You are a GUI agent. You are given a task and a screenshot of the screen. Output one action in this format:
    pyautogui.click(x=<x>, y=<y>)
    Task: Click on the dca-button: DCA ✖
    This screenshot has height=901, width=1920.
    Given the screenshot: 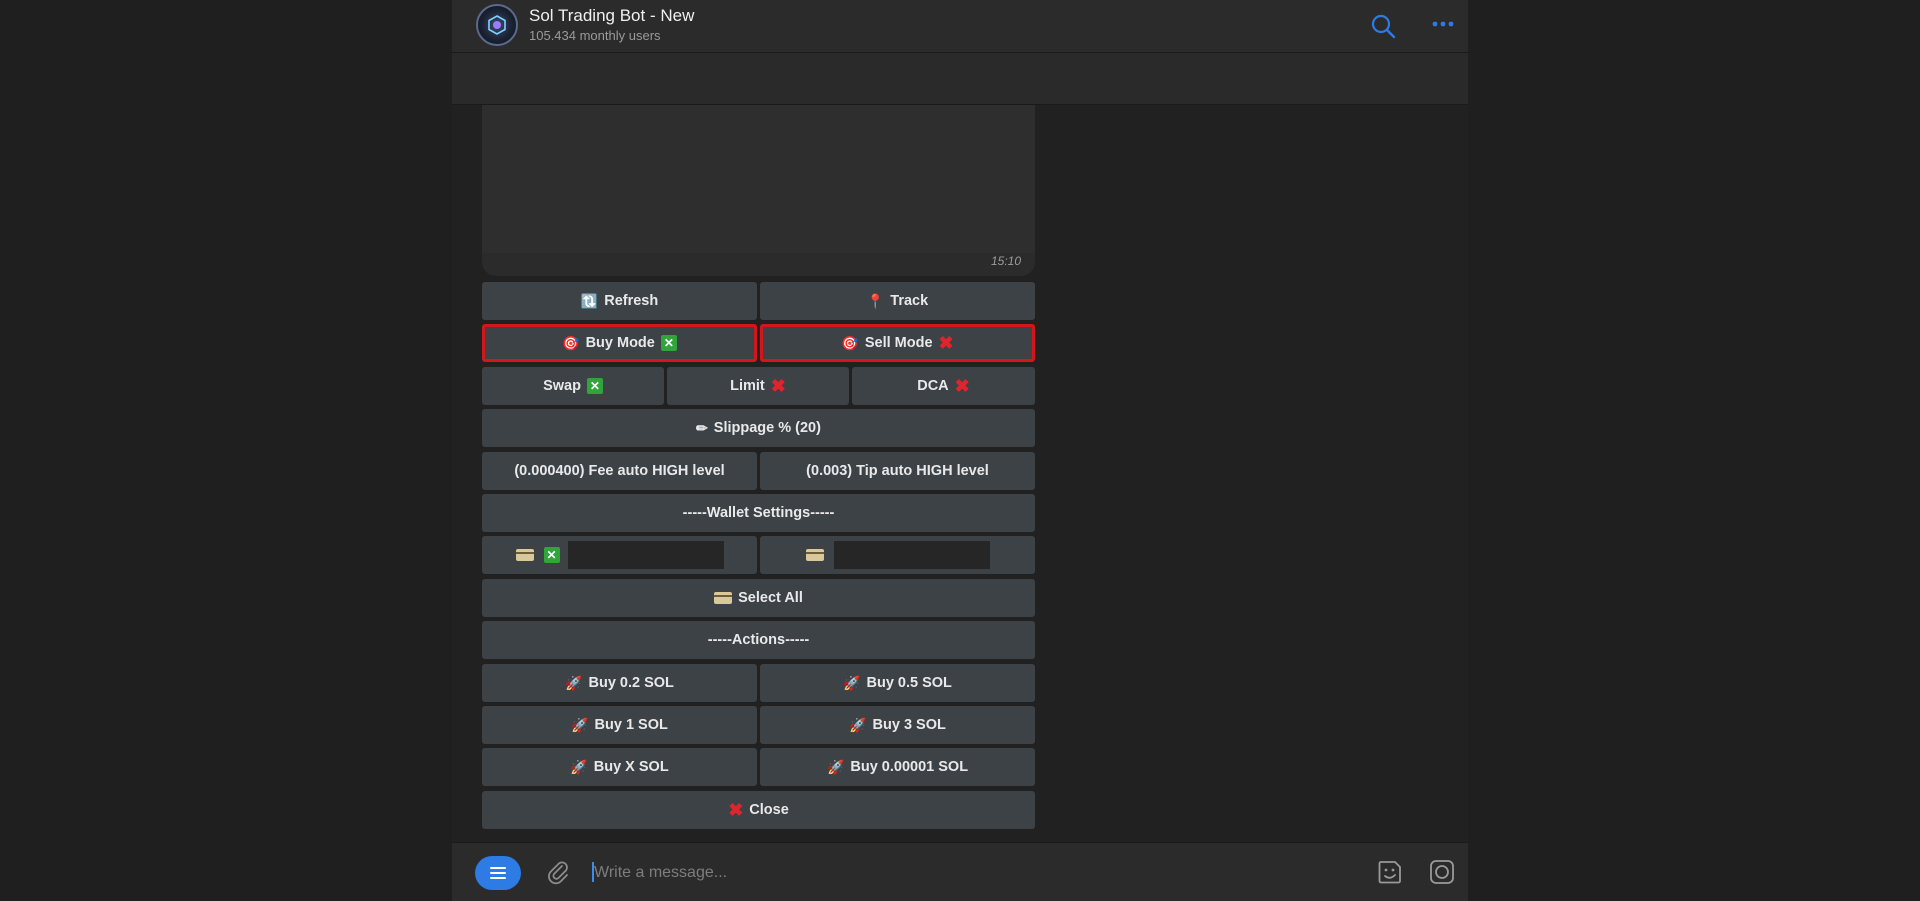 What is the action you would take?
    pyautogui.click(x=943, y=386)
    